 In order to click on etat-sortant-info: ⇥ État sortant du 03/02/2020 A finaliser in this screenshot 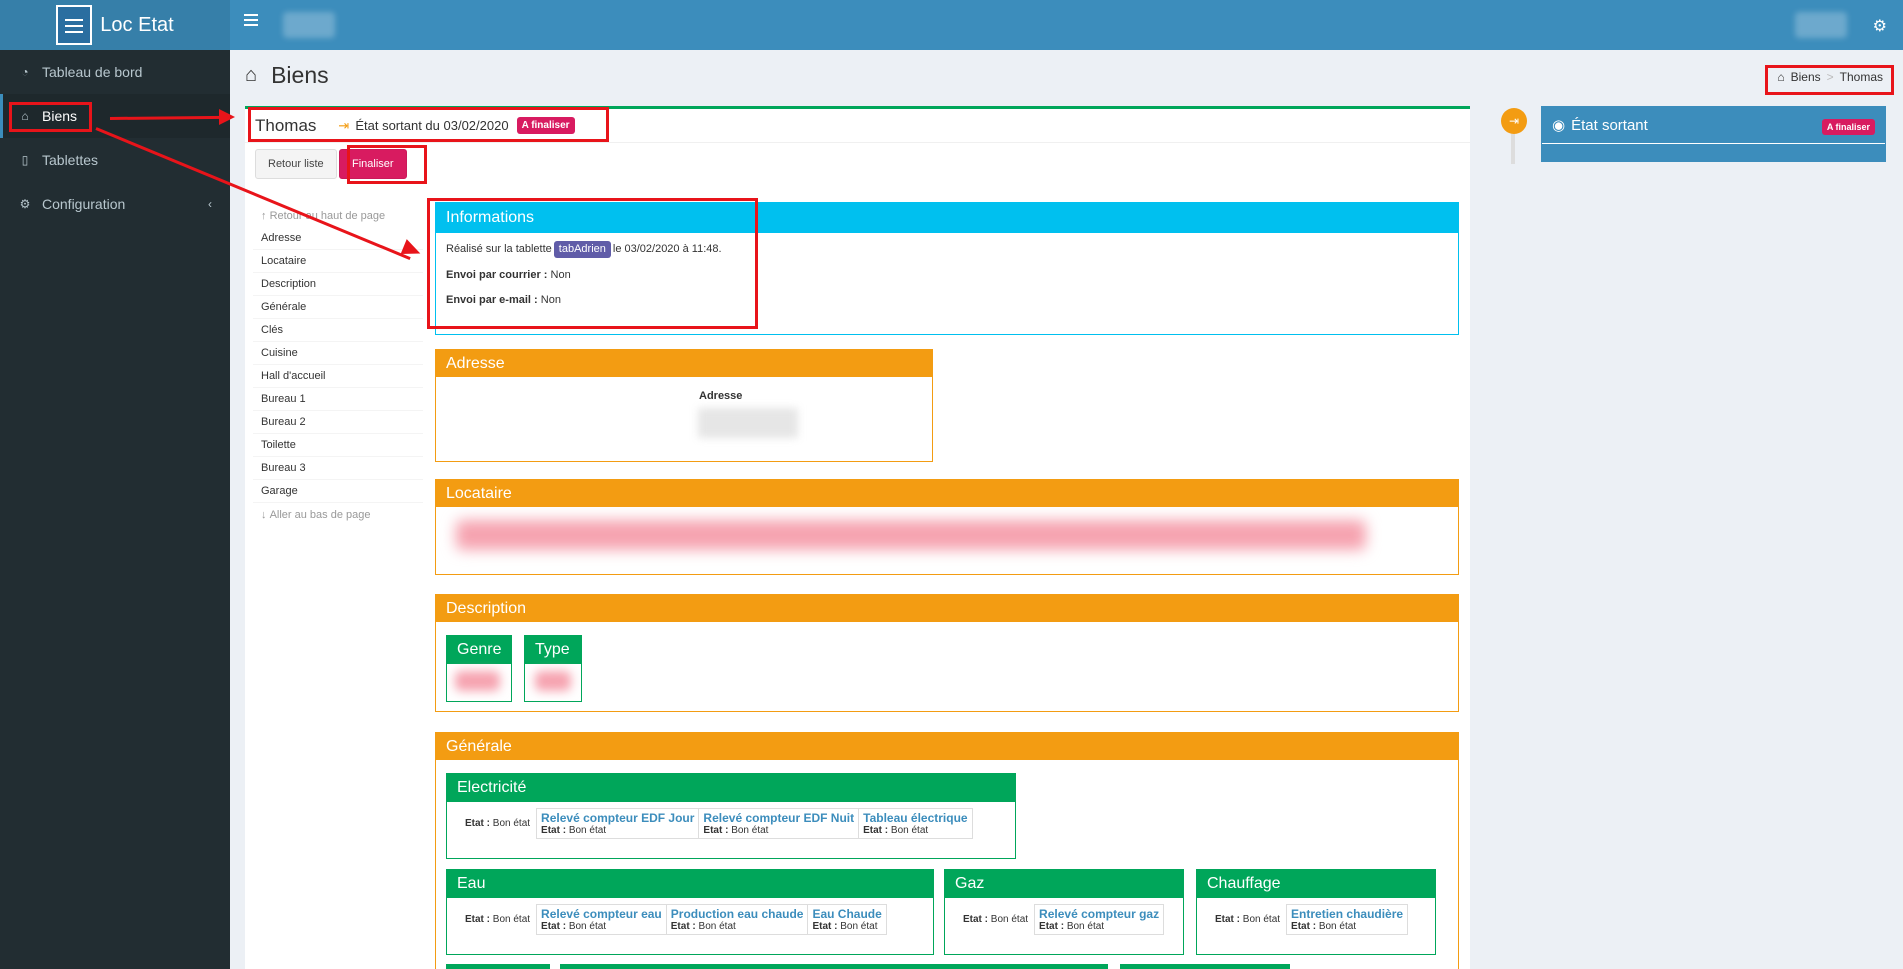, I will do `click(456, 125)`.